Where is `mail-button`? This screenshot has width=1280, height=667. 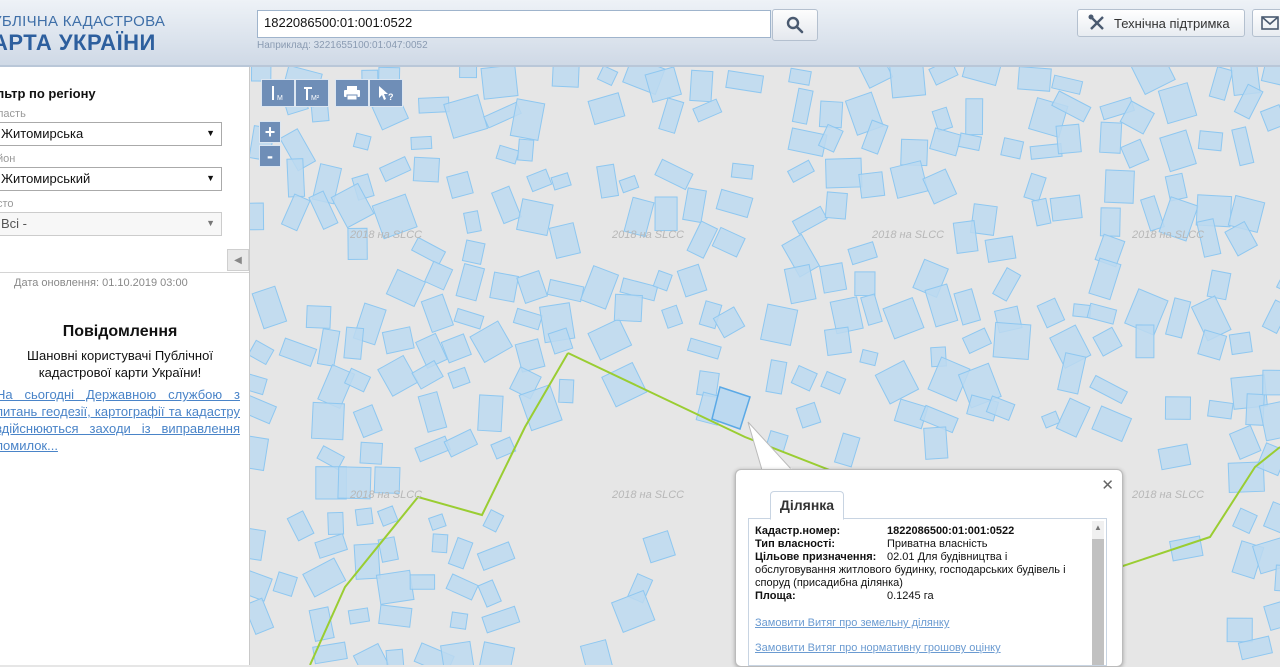 mail-button is located at coordinates (1266, 23).